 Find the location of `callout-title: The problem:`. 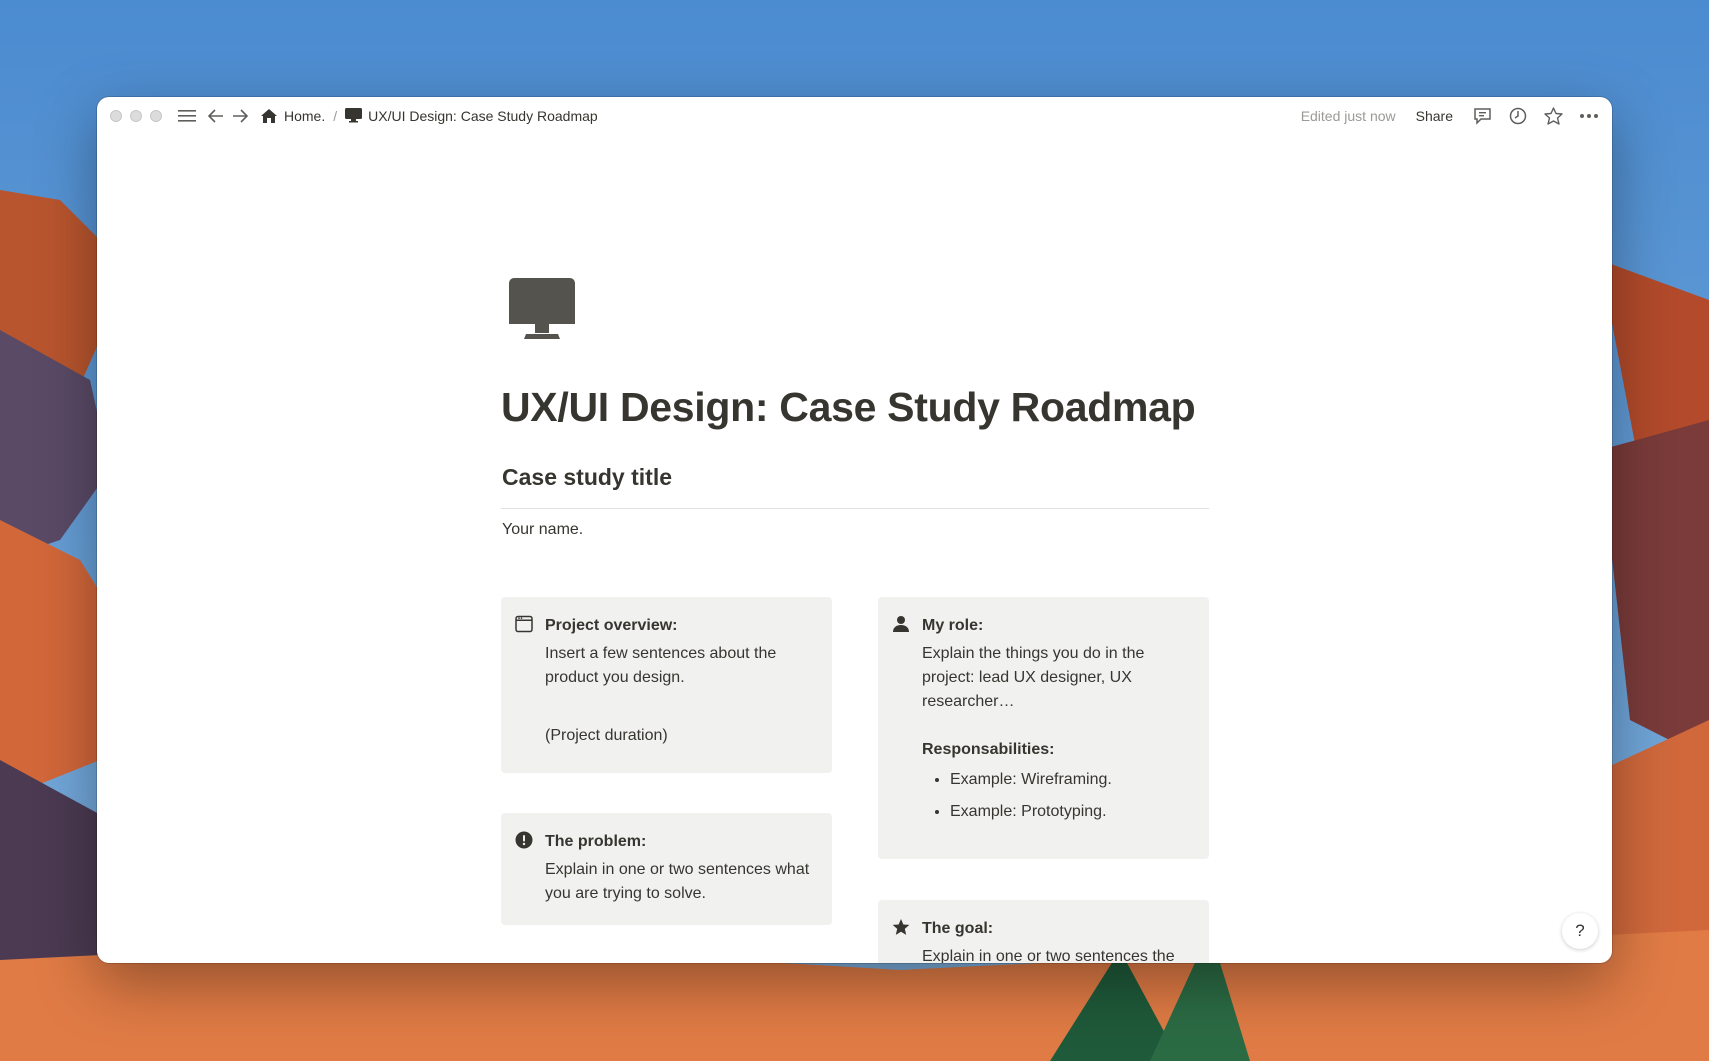

callout-title: The problem: is located at coordinates (596, 841).